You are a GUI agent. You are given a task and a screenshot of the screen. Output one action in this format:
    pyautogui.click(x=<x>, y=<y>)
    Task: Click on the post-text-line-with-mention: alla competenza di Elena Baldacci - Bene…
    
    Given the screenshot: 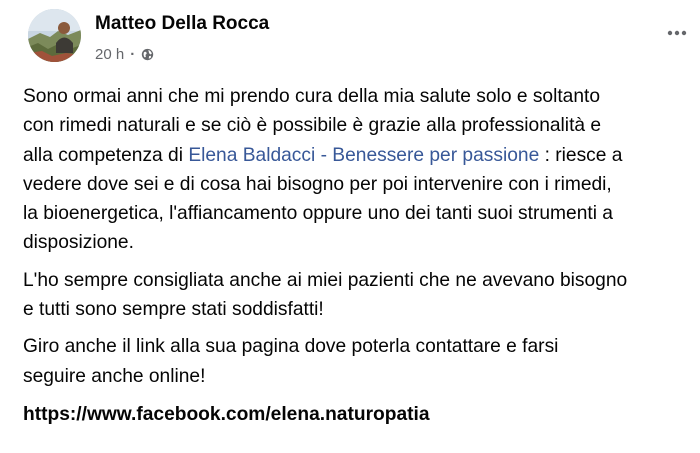 What is the action you would take?
    pyautogui.click(x=361, y=155)
    